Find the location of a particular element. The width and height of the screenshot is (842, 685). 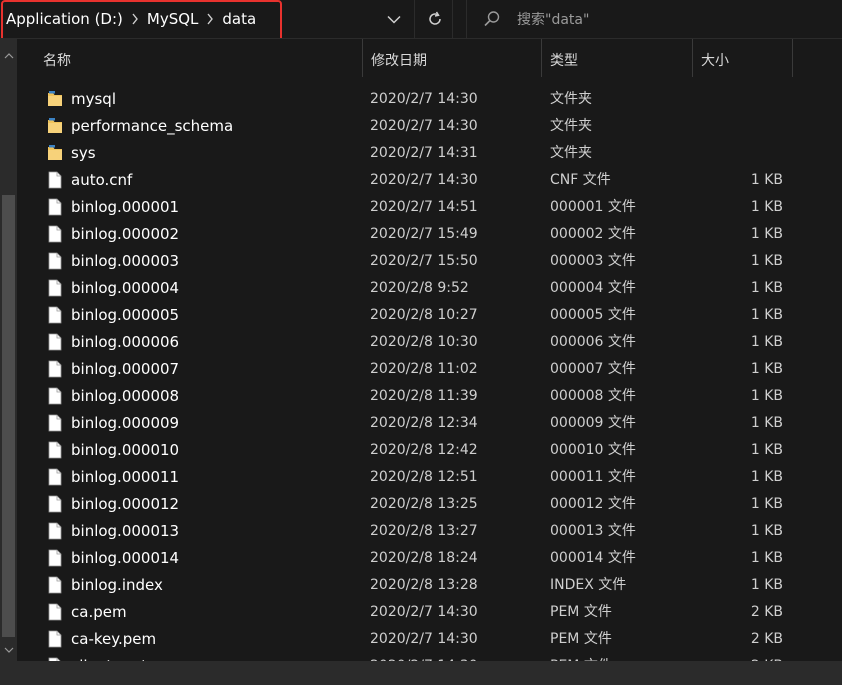

file-type: 000006 文件 is located at coordinates (593, 342).